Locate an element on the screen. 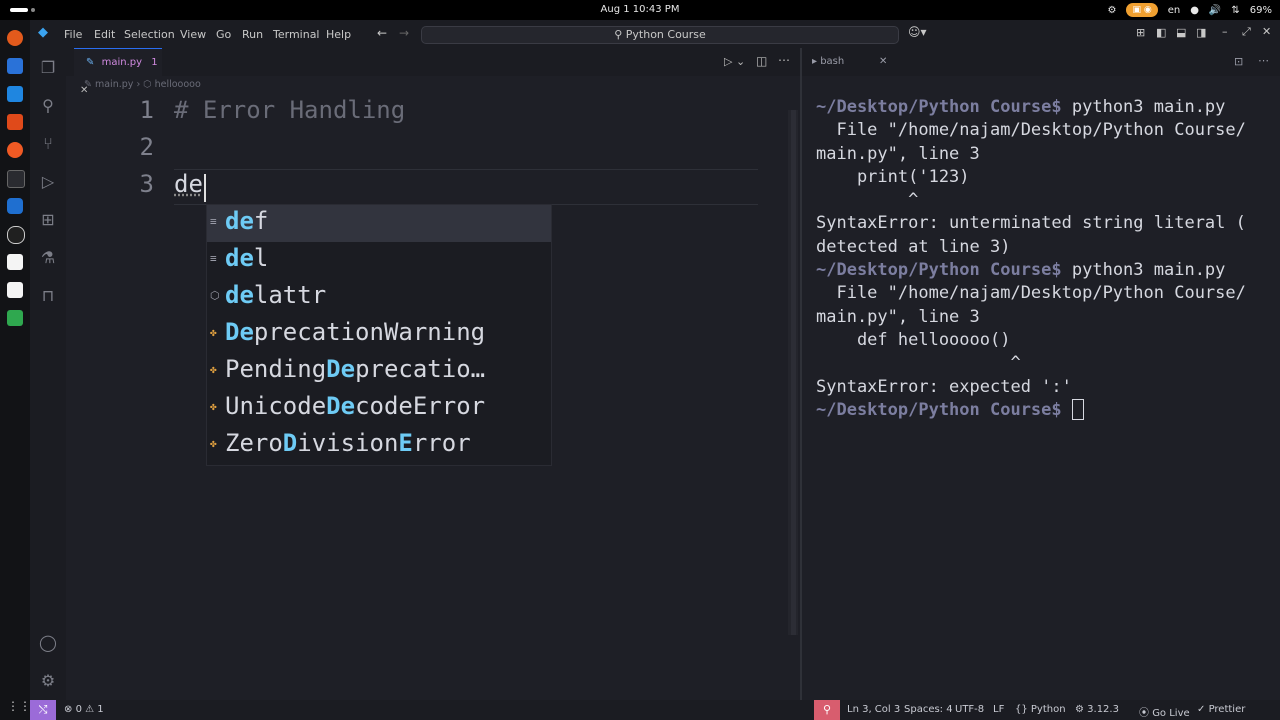 The height and width of the screenshot is (720, 1280). indentation: Spaces: 4 is located at coordinates (928, 709).